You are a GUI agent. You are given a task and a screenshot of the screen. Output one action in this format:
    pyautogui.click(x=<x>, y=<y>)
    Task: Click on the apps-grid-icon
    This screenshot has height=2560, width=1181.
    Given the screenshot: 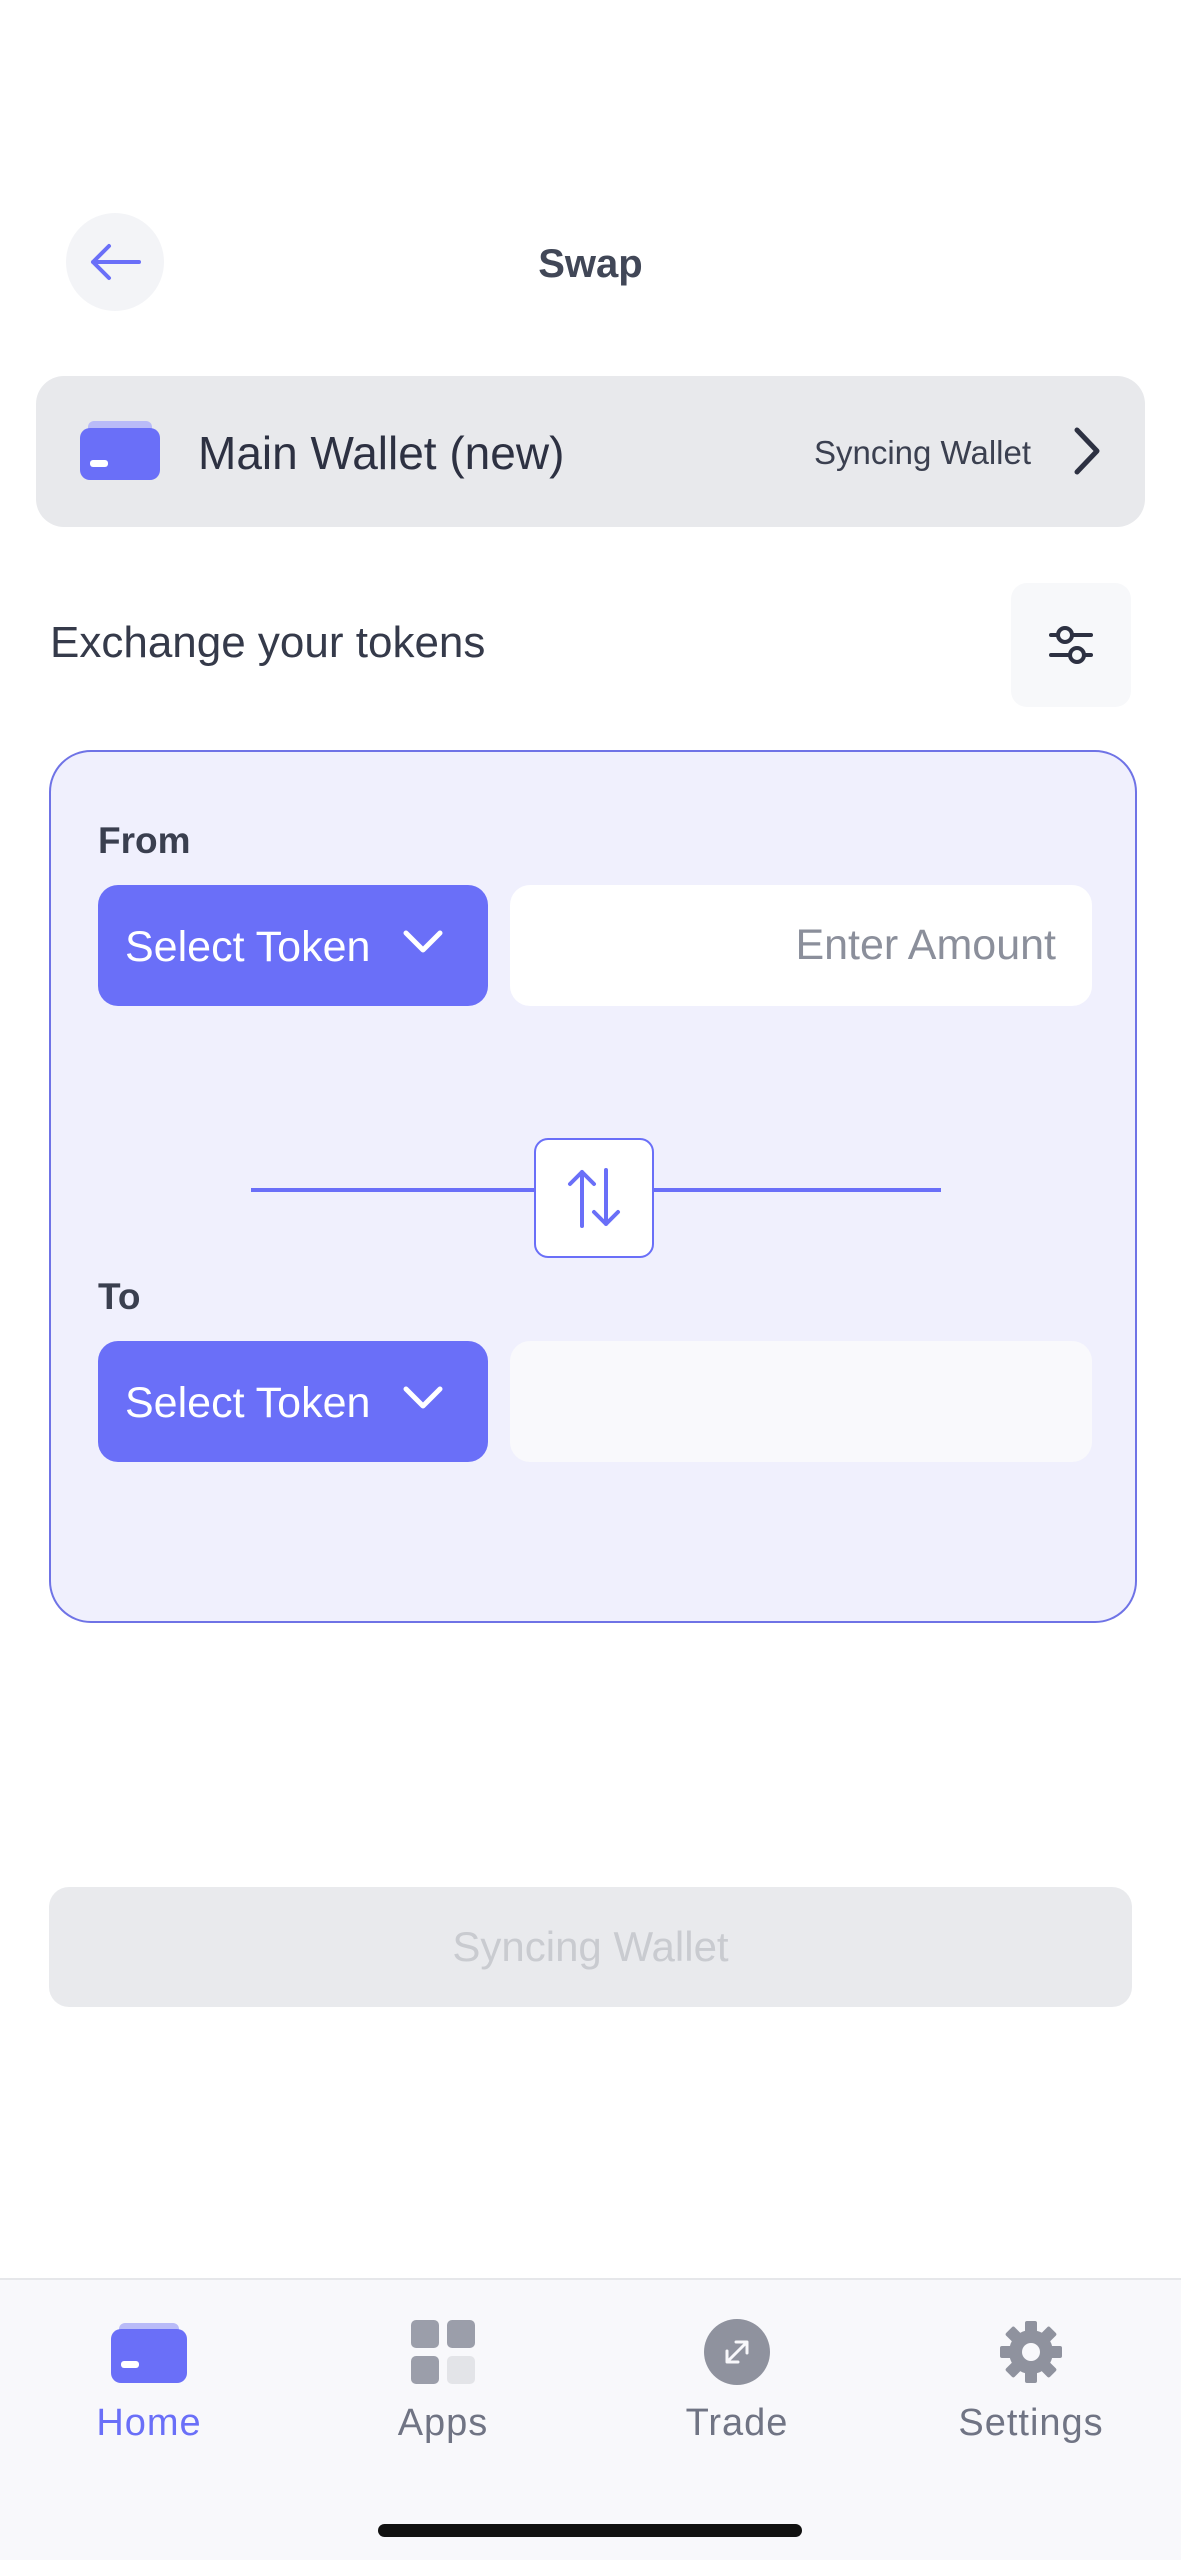 What is the action you would take?
    pyautogui.click(x=443, y=2352)
    